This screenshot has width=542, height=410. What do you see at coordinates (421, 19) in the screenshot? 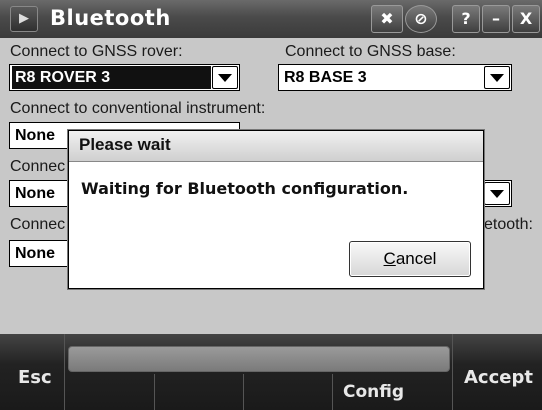
I see `no-entry-icon: ⊘` at bounding box center [421, 19].